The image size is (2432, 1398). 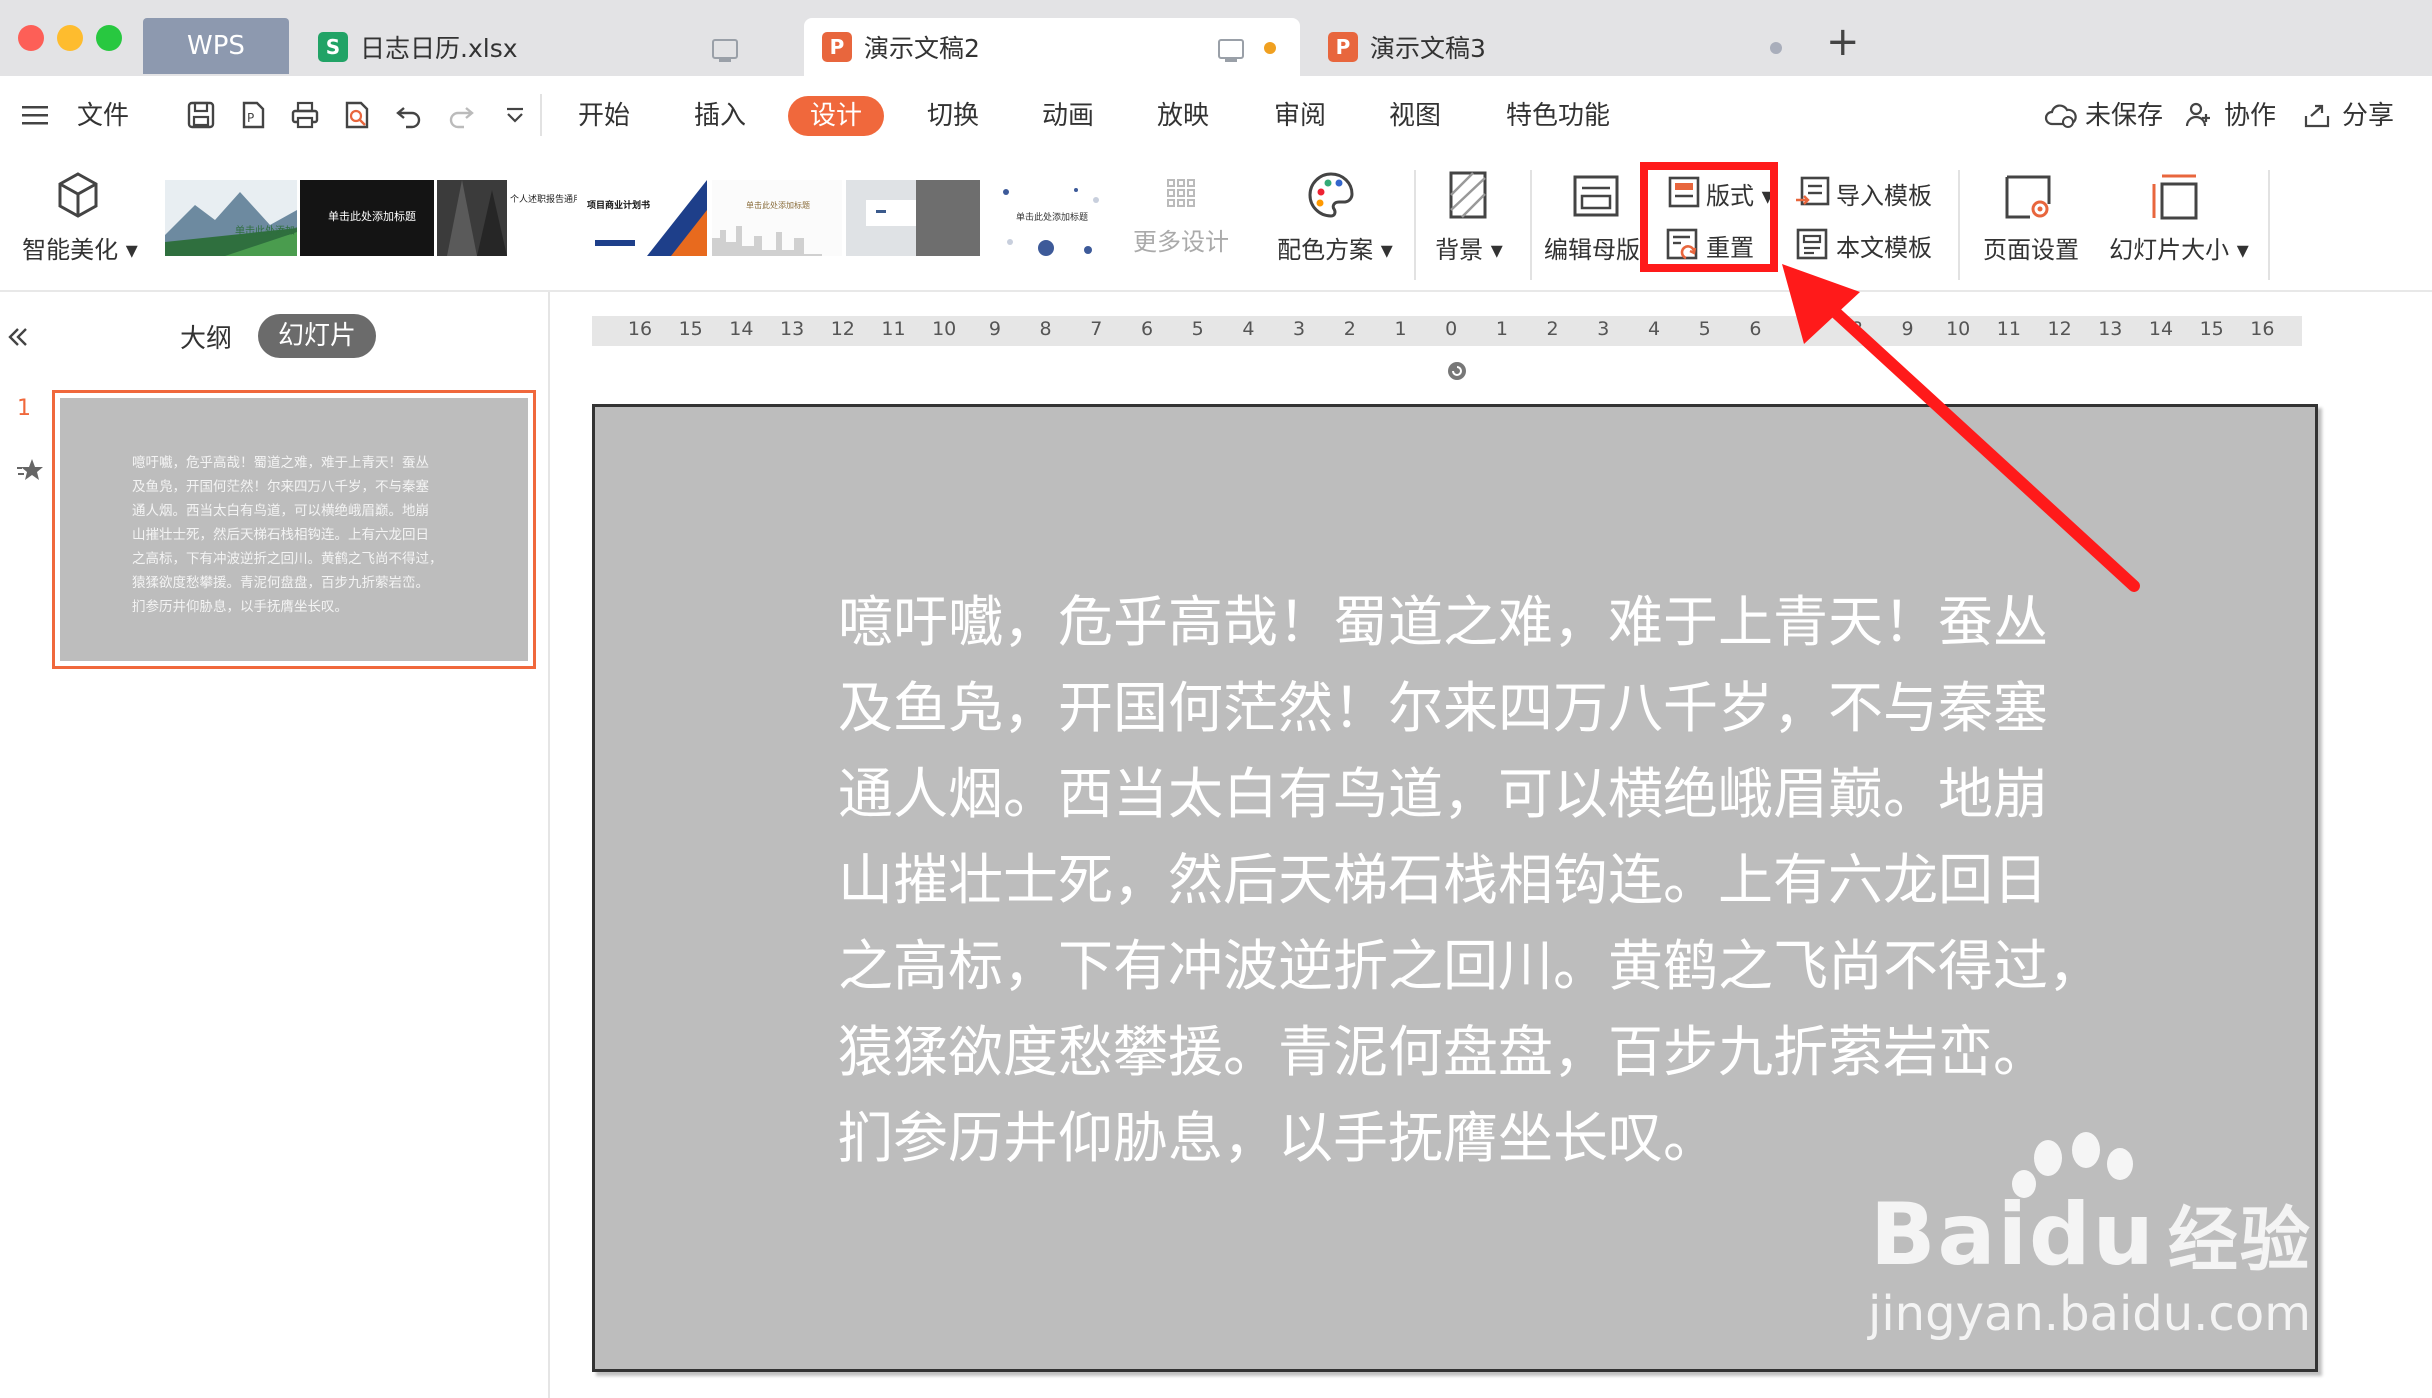 I want to click on customize-toolbar-icon, so click(x=515, y=115).